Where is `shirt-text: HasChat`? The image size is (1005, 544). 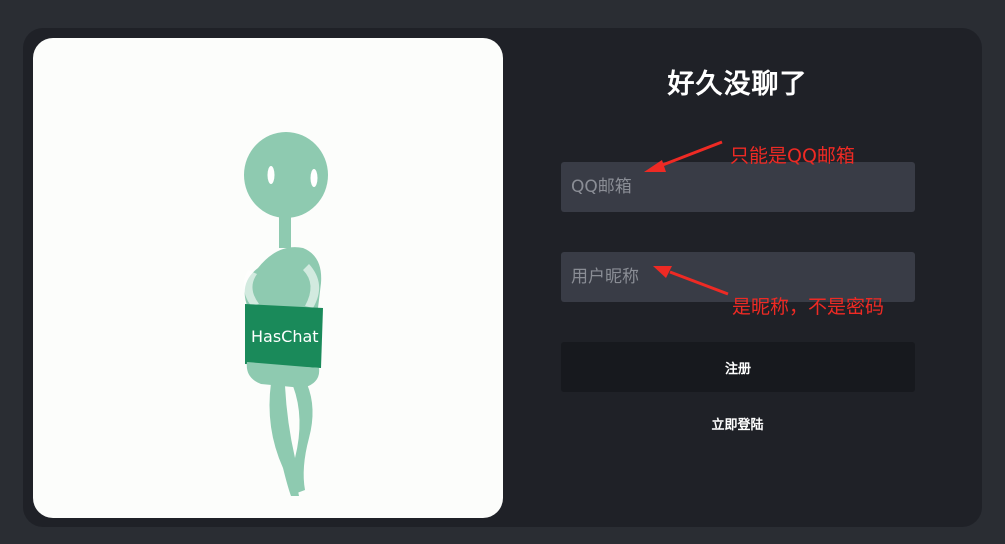 shirt-text: HasChat is located at coordinates (285, 336).